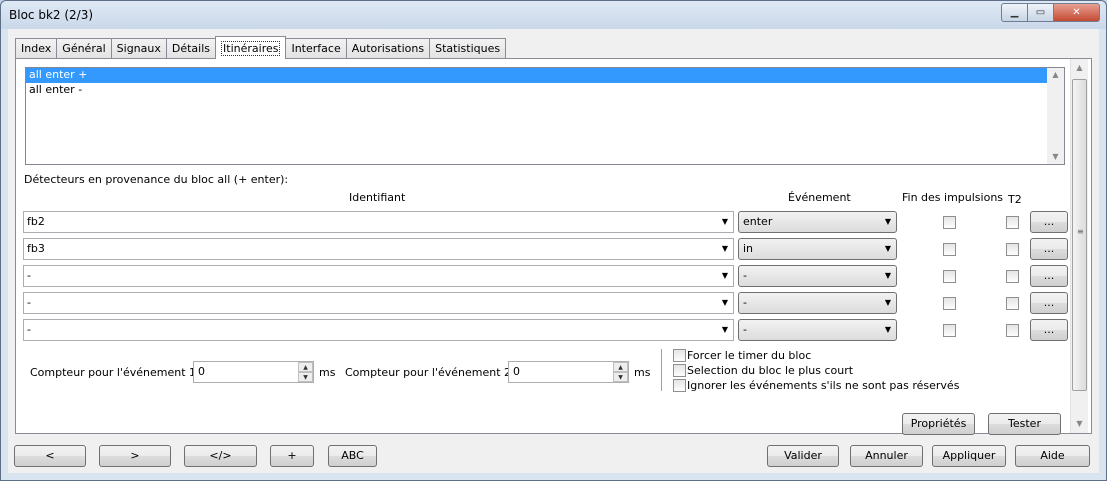 Image resolution: width=1107 pixels, height=481 pixels. What do you see at coordinates (1055, 116) in the screenshot?
I see `list-scrollbar: ▲ ▼` at bounding box center [1055, 116].